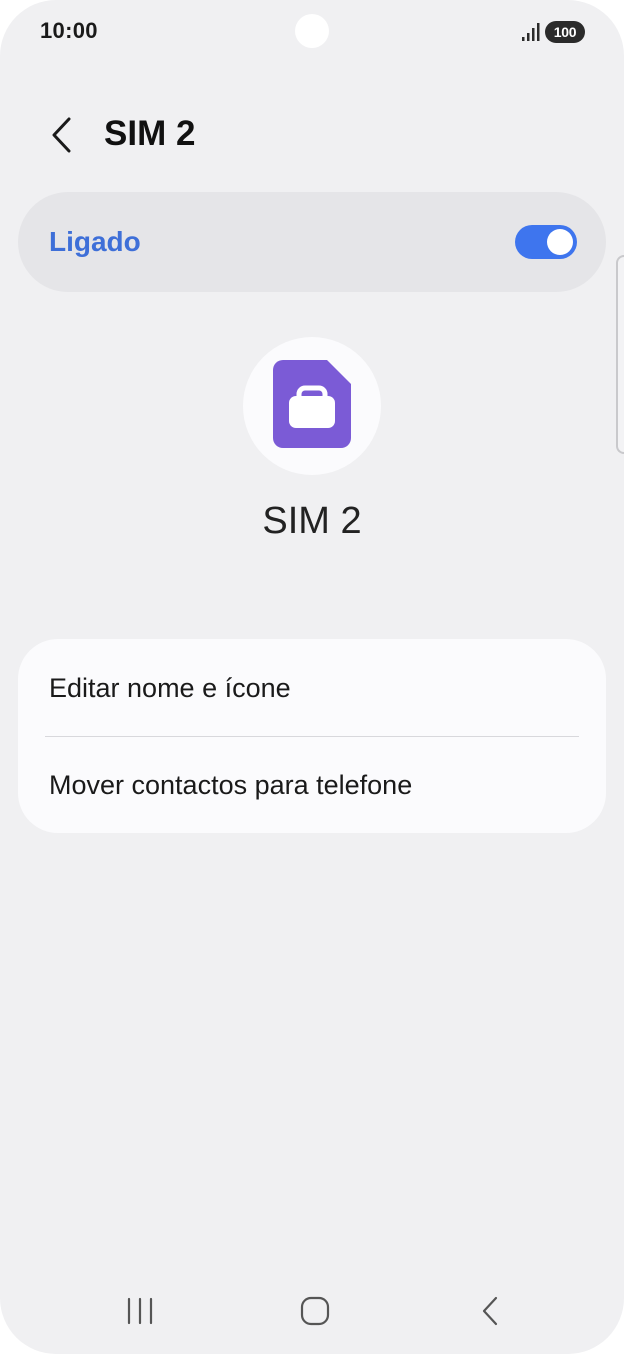 This screenshot has height=1354, width=624. I want to click on sim-card-briefcase-icon, so click(312, 406).